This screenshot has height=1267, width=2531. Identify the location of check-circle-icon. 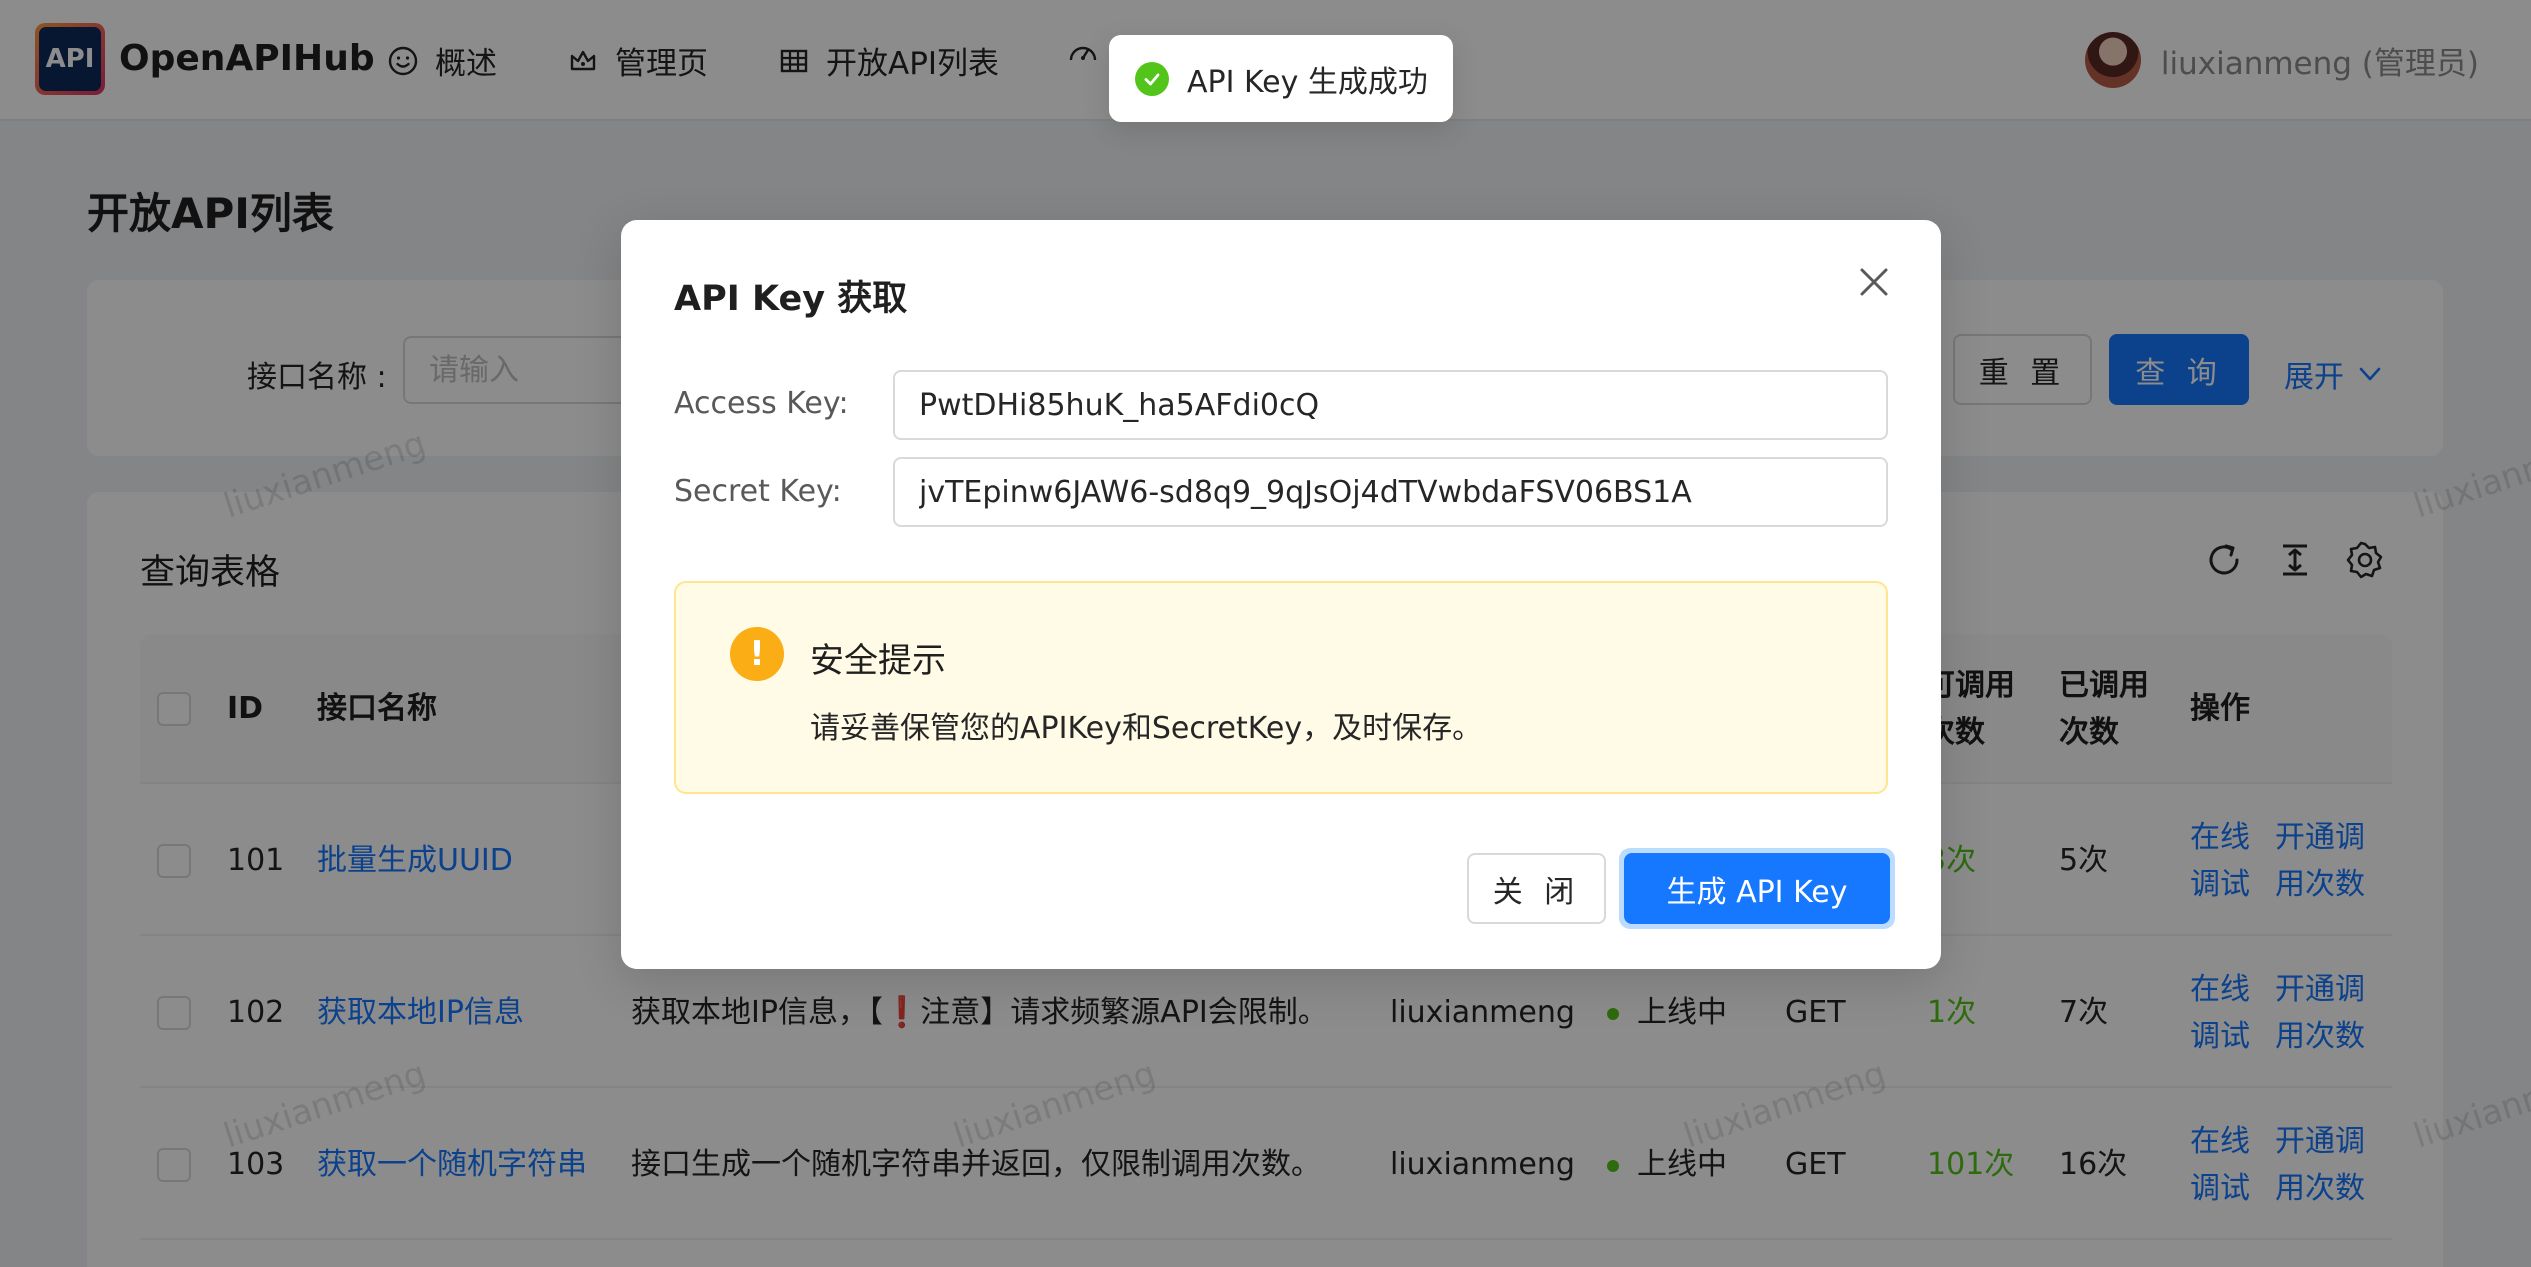
(1152, 78).